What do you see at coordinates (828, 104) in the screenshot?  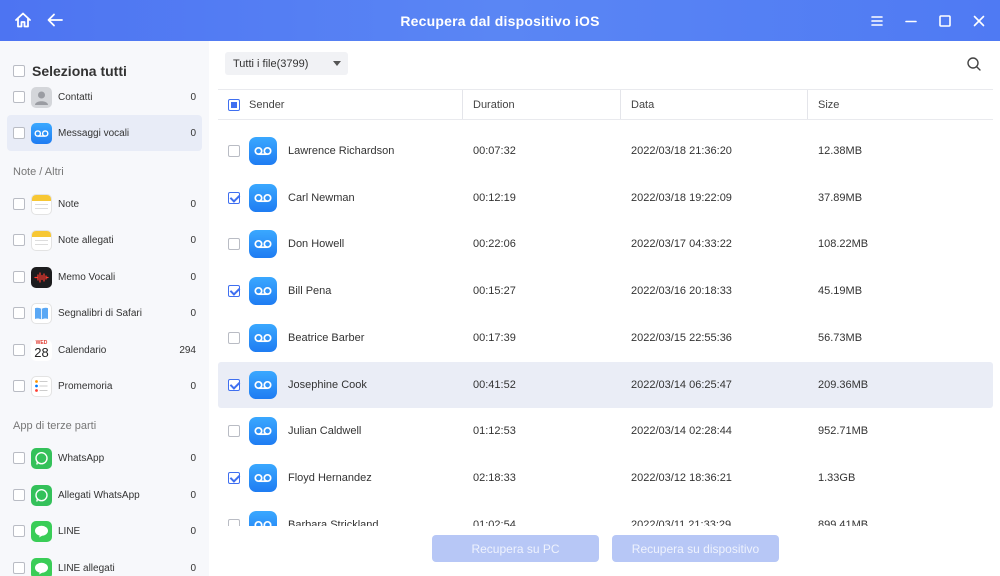 I see `header-size: Size` at bounding box center [828, 104].